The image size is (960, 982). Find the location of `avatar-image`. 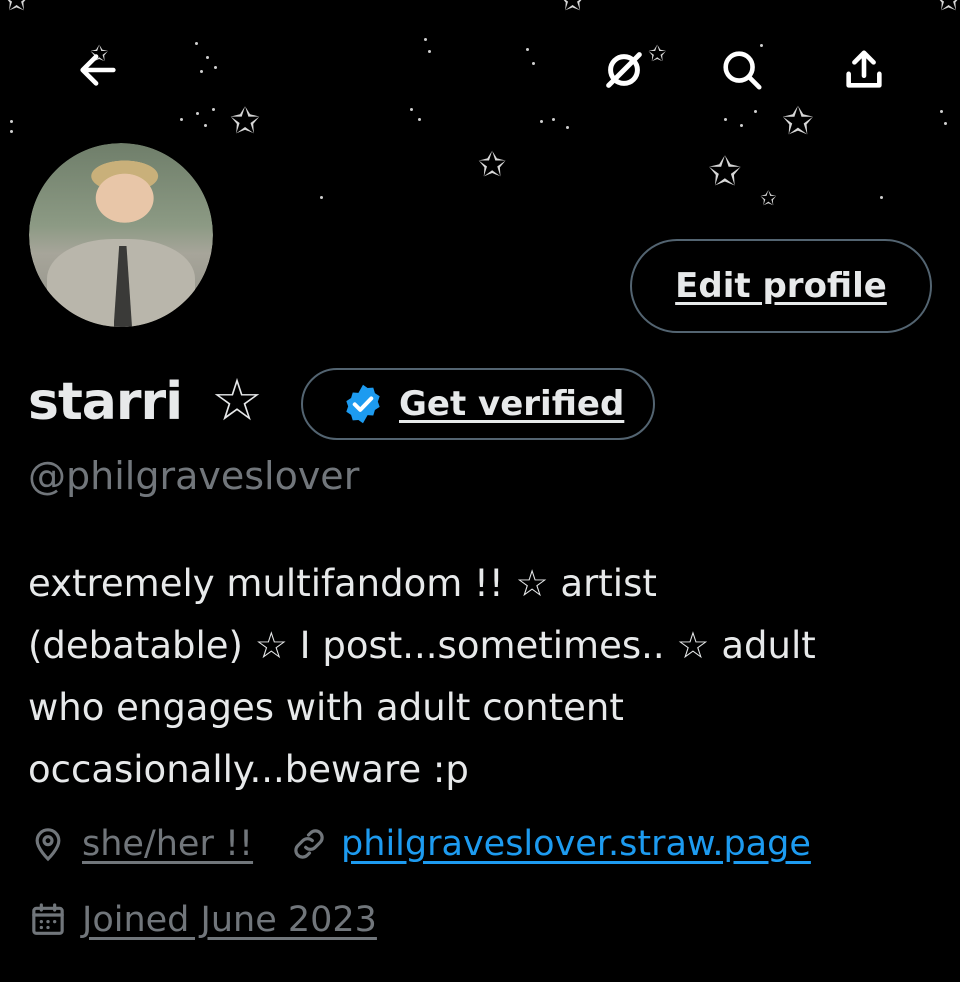

avatar-image is located at coordinates (121, 235).